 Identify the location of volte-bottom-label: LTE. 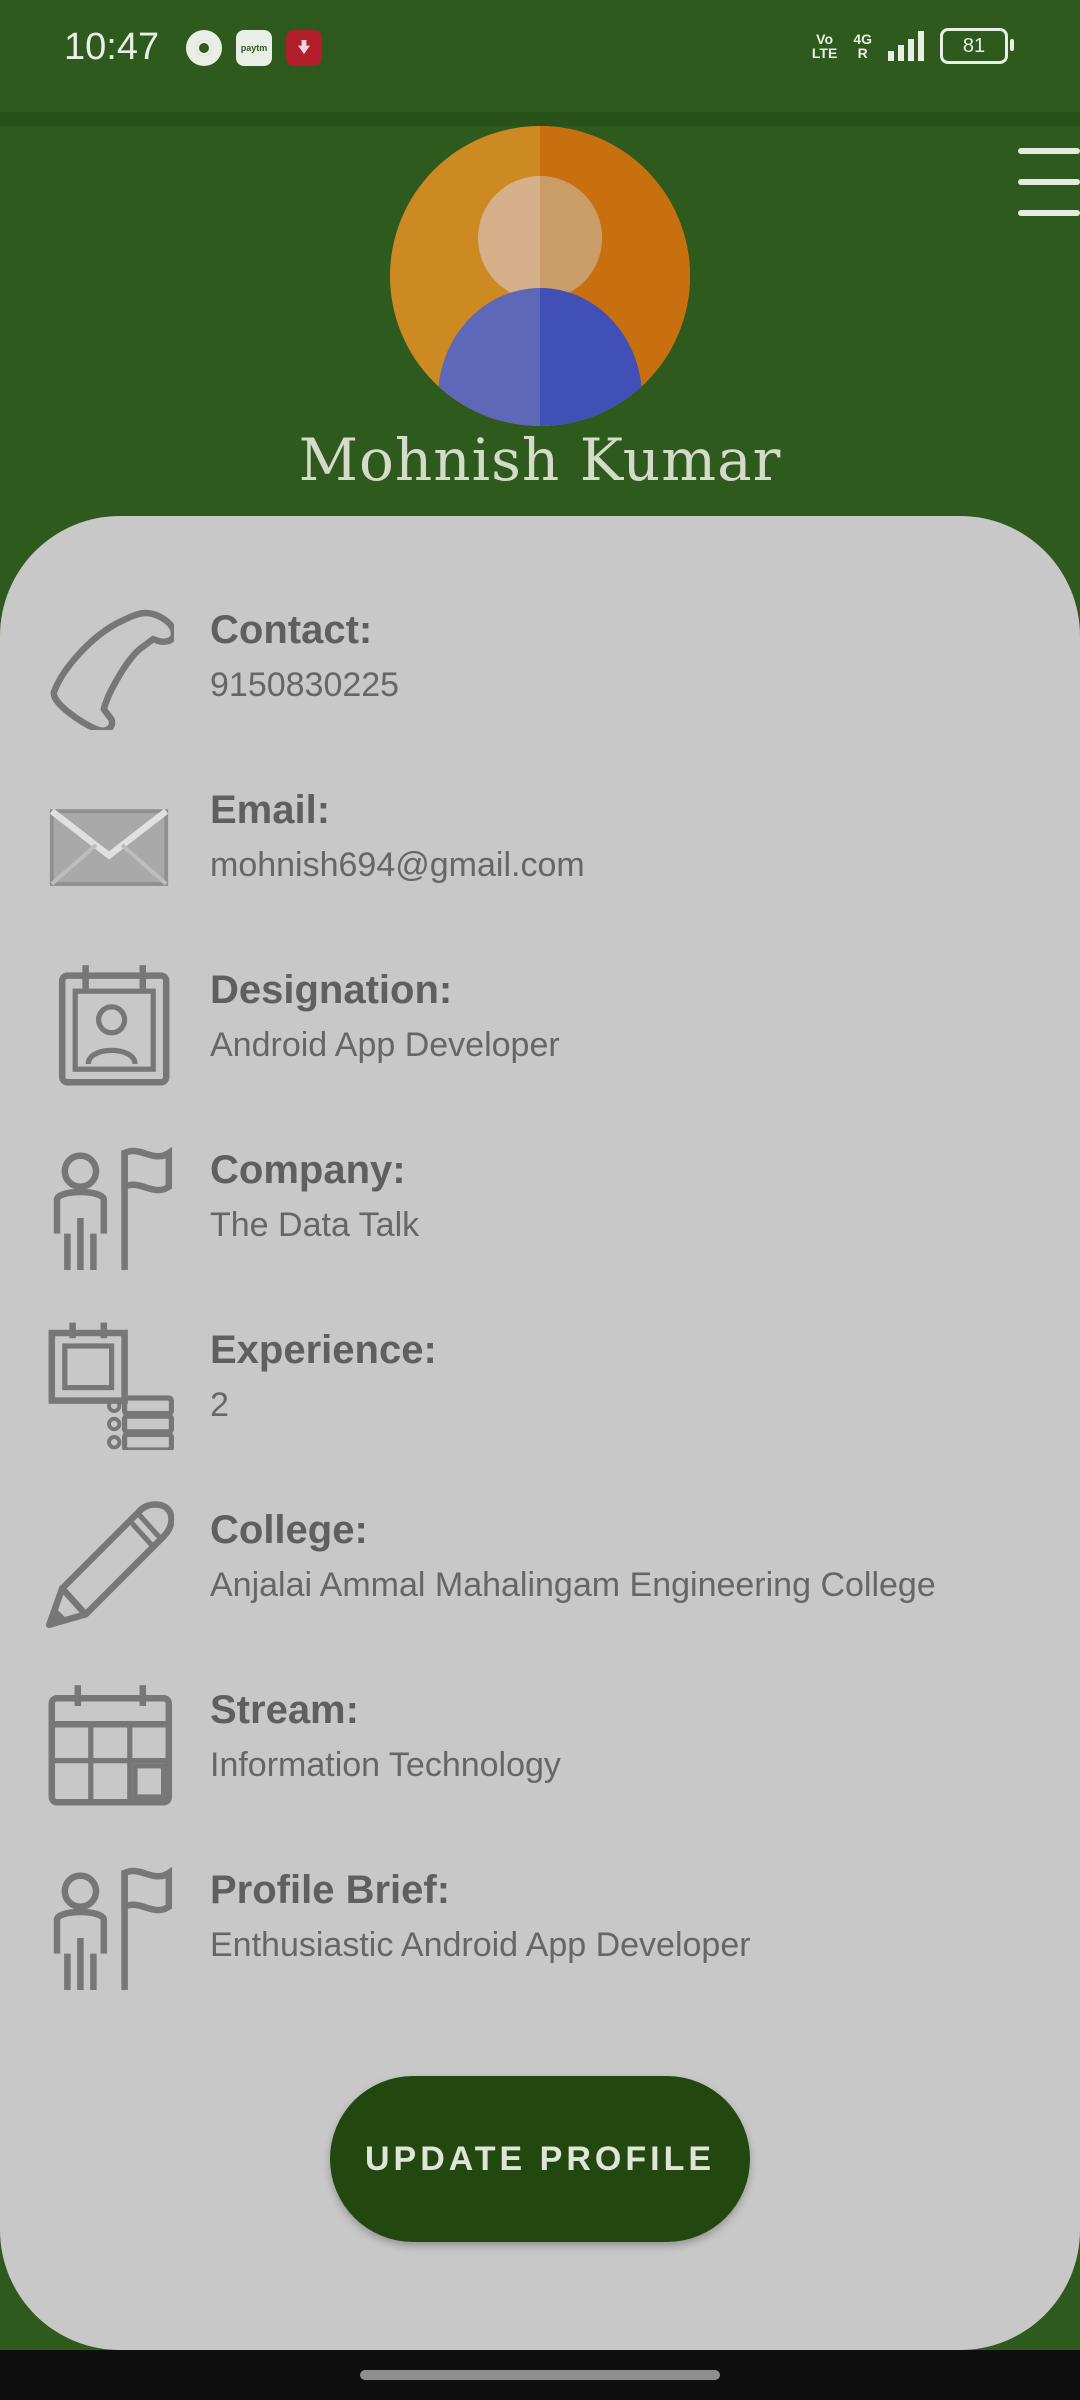
(824, 53).